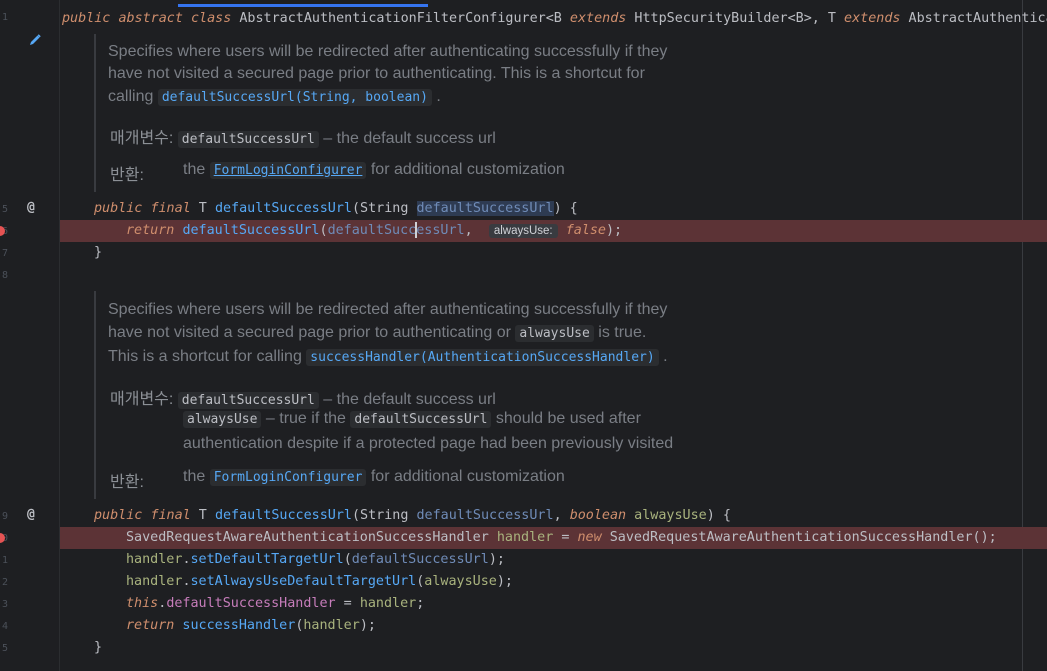 This screenshot has width=1047, height=671. What do you see at coordinates (4, 648) in the screenshot?
I see `line-number: 5` at bounding box center [4, 648].